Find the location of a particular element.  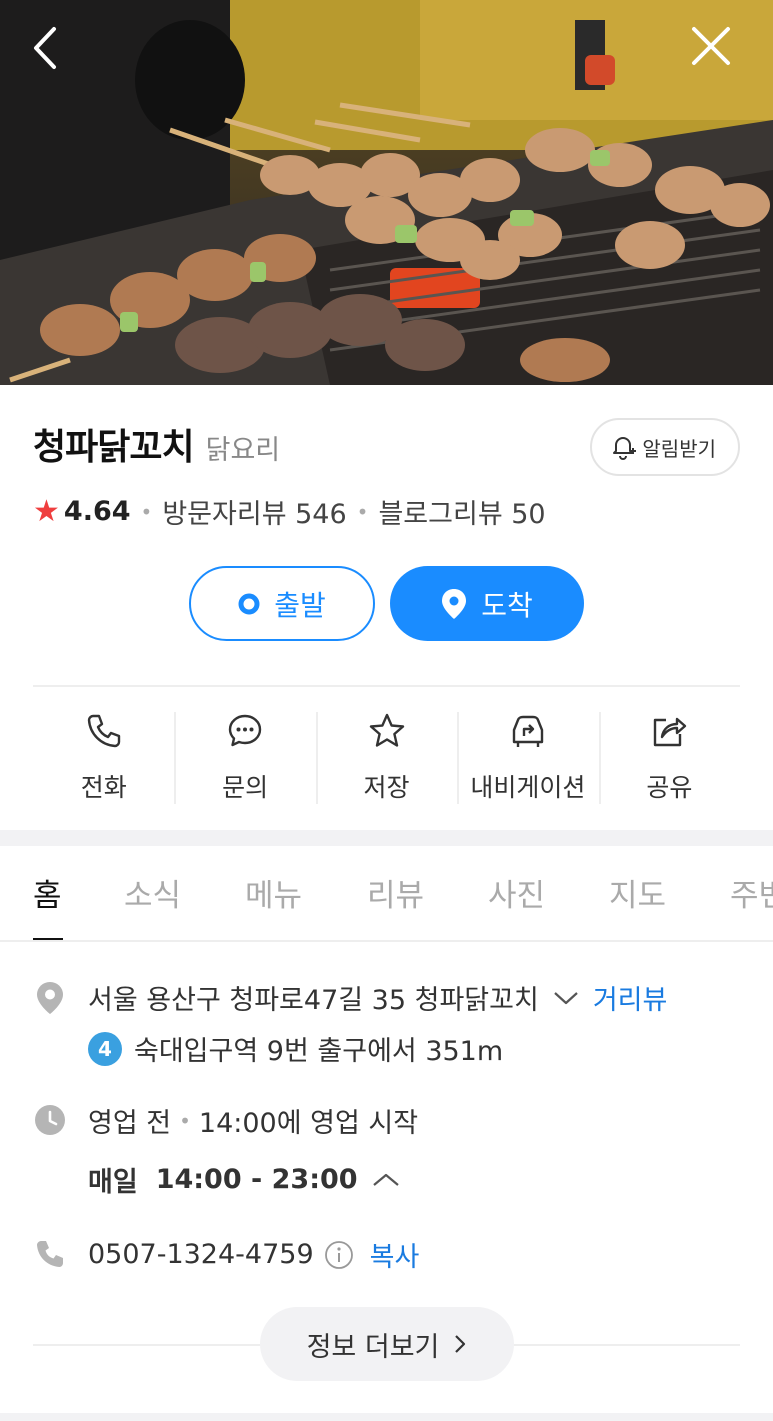

close-icon is located at coordinates (711, 46).